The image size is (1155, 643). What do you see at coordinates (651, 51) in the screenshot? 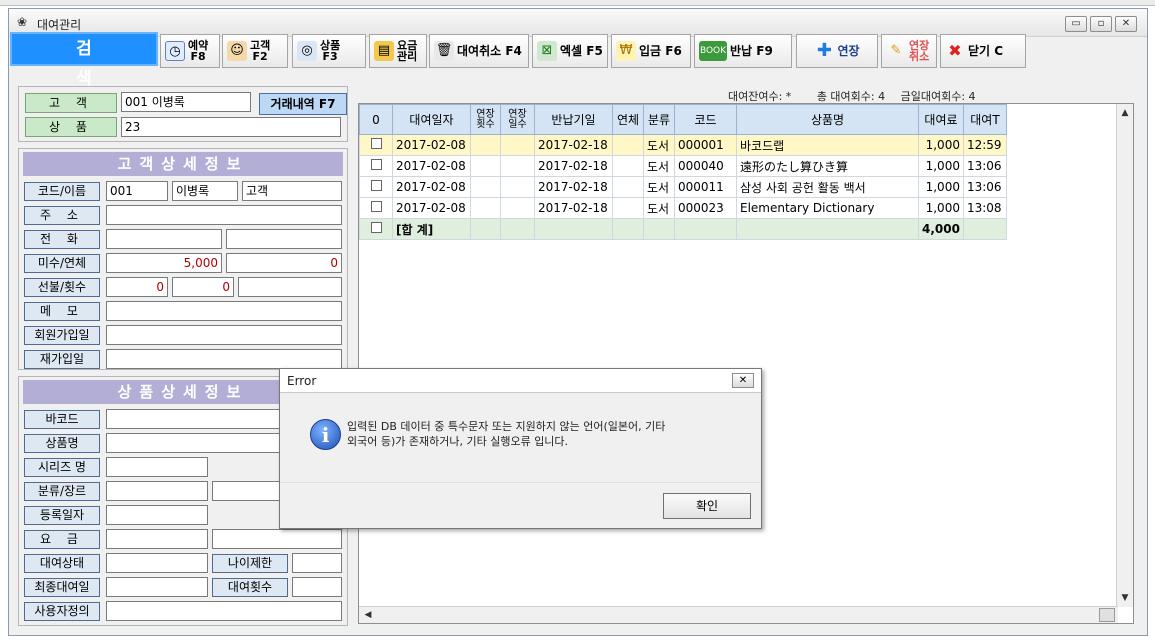
I see `deposit-button: ₩ 입금 F6` at bounding box center [651, 51].